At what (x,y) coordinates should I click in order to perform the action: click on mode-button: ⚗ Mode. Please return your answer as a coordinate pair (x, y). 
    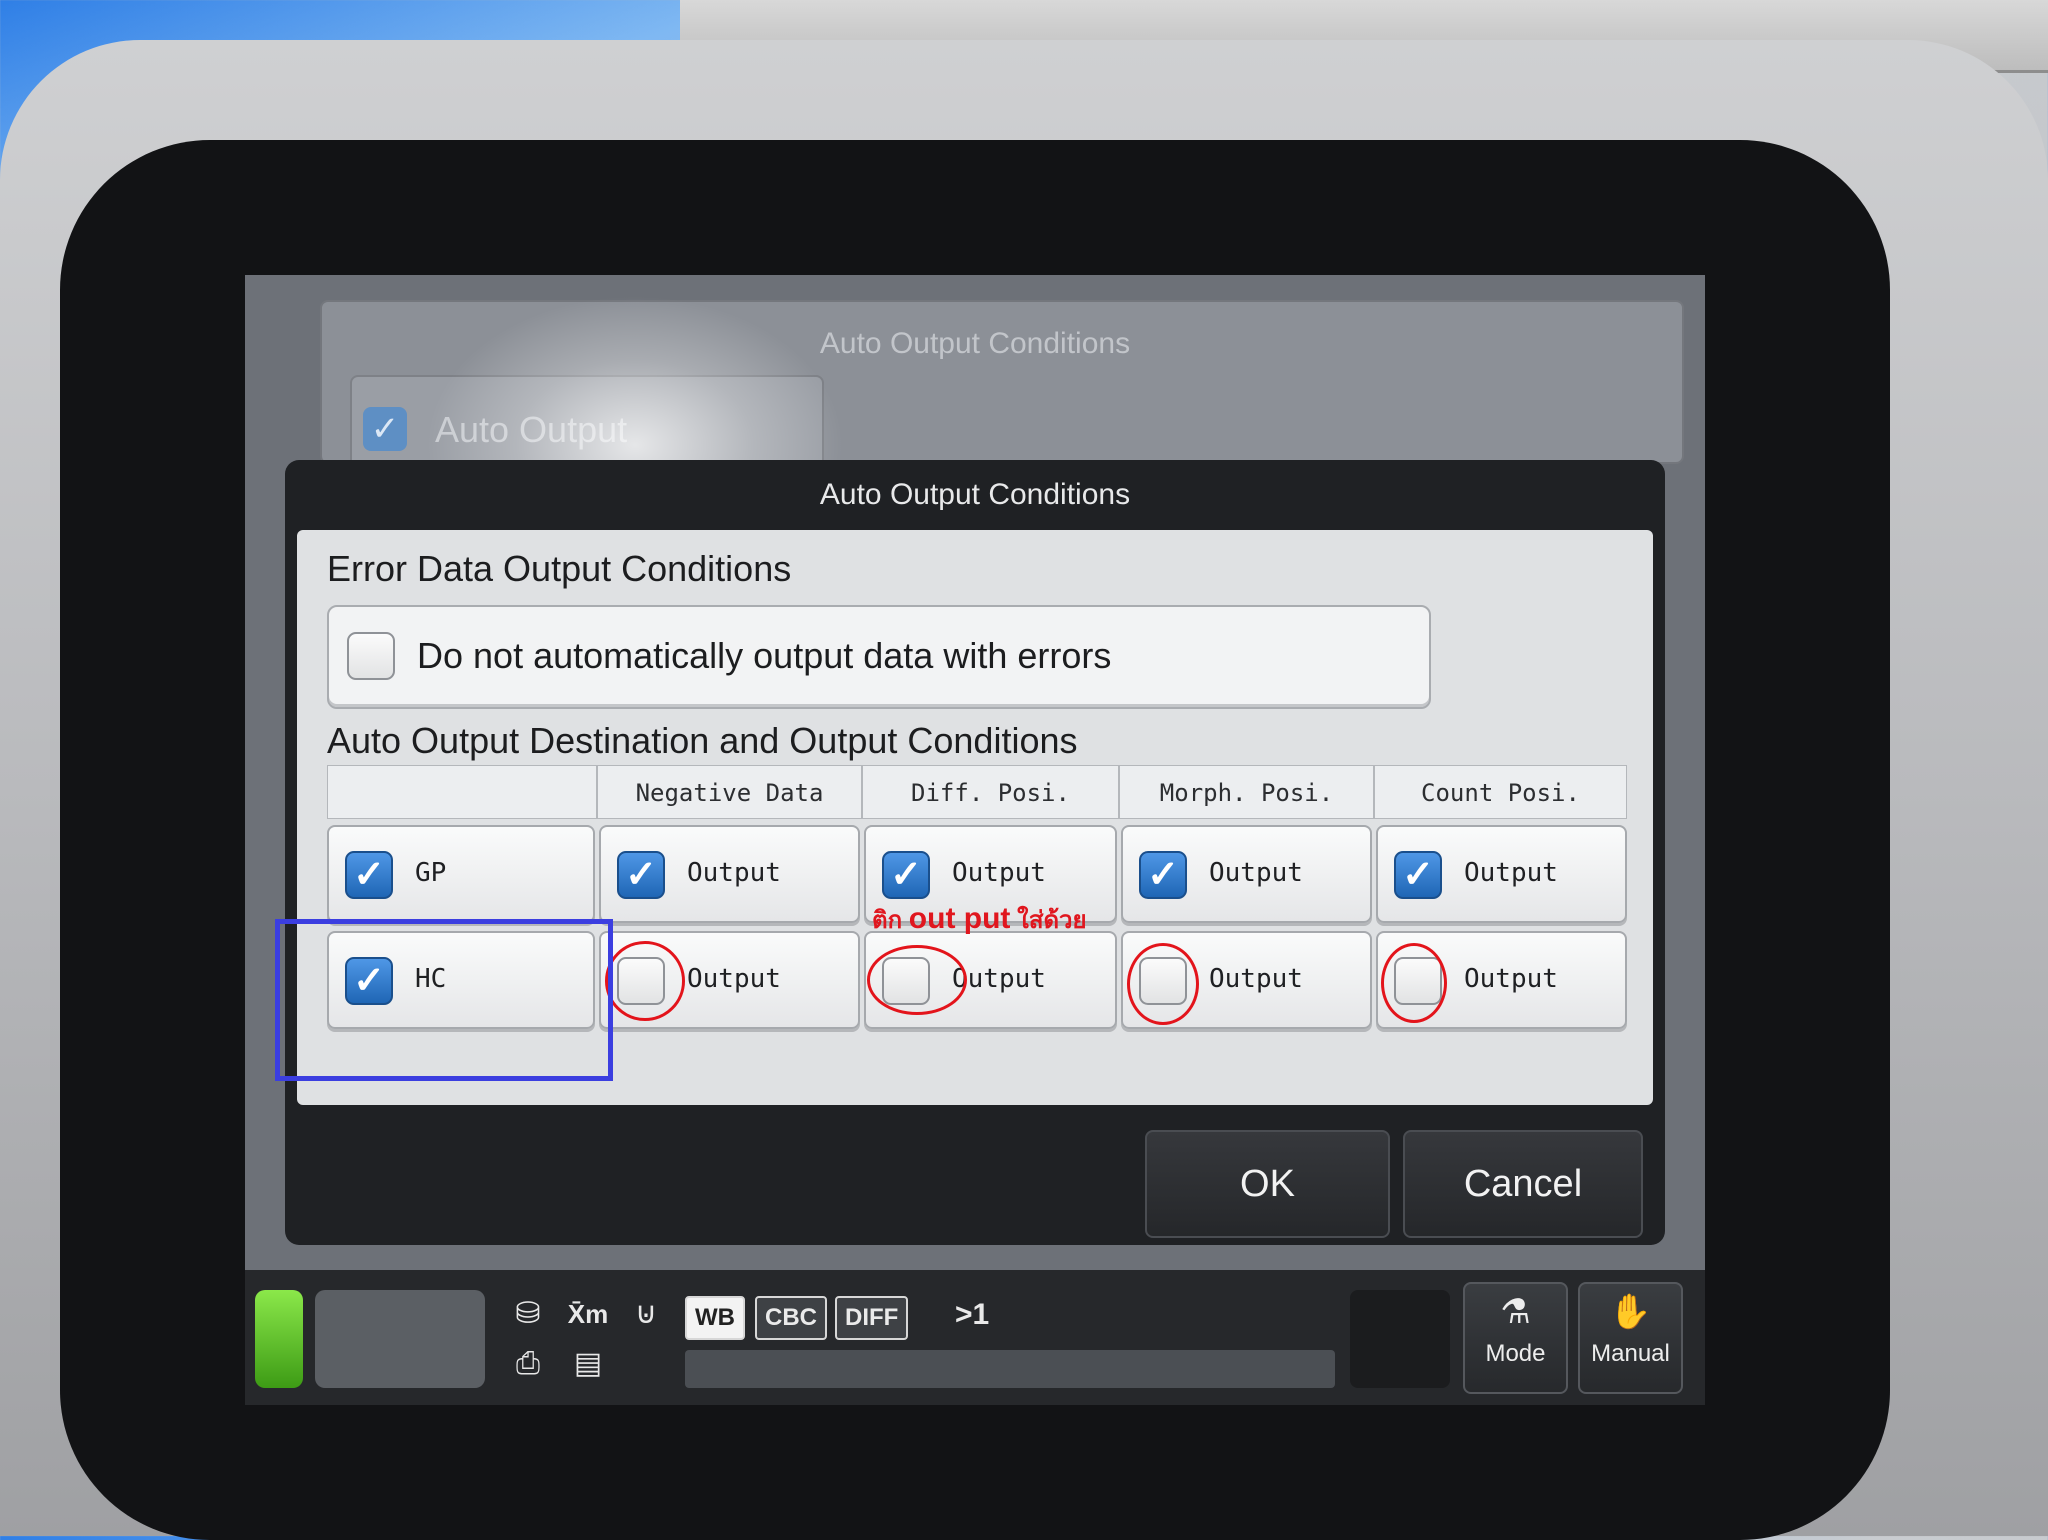
    Looking at the image, I should click on (1515, 1338).